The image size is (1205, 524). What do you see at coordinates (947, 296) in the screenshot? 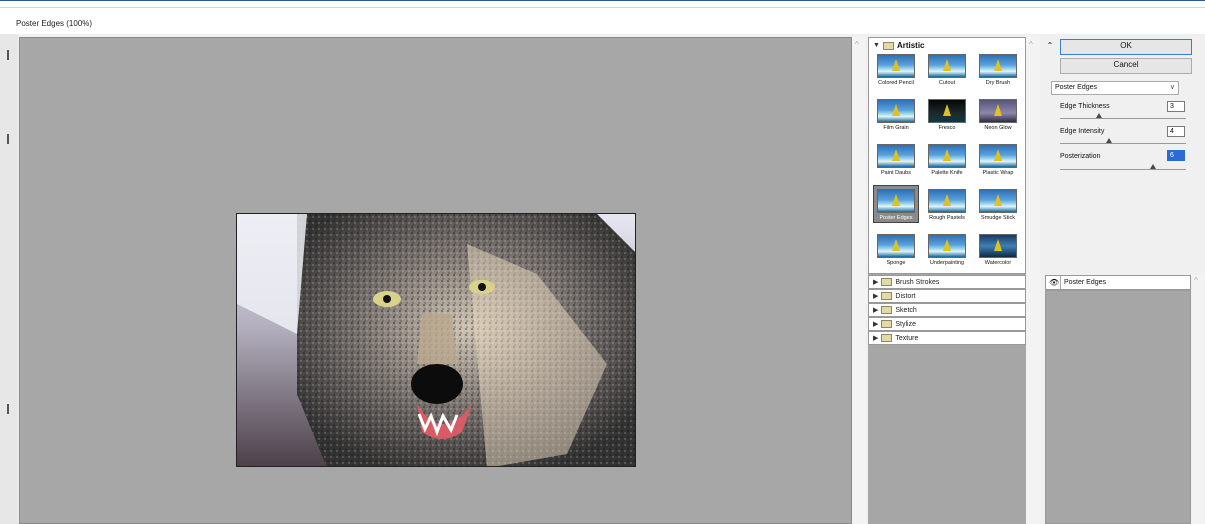
I see `category-distort: ▶ Distort` at bounding box center [947, 296].